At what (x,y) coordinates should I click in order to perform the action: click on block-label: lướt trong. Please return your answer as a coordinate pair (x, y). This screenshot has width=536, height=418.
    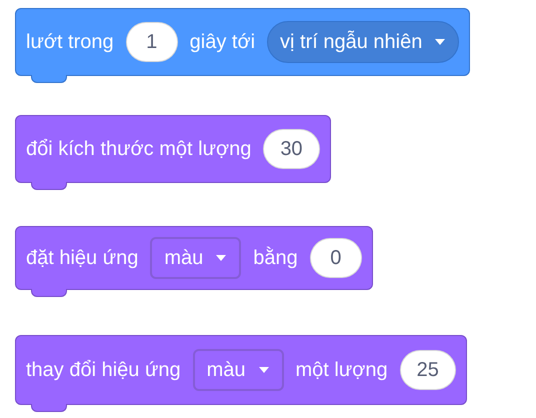
    Looking at the image, I should click on (70, 42).